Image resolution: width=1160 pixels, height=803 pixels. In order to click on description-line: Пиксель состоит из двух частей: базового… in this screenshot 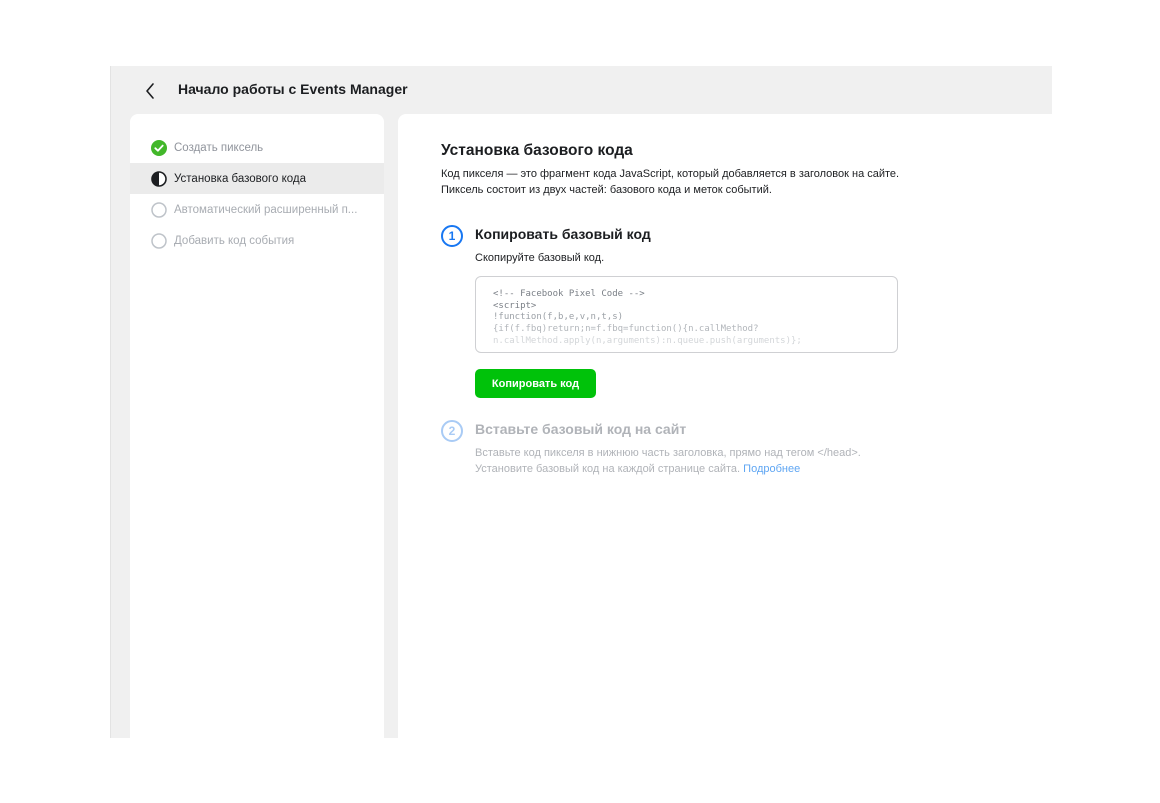, I will do `click(606, 190)`.